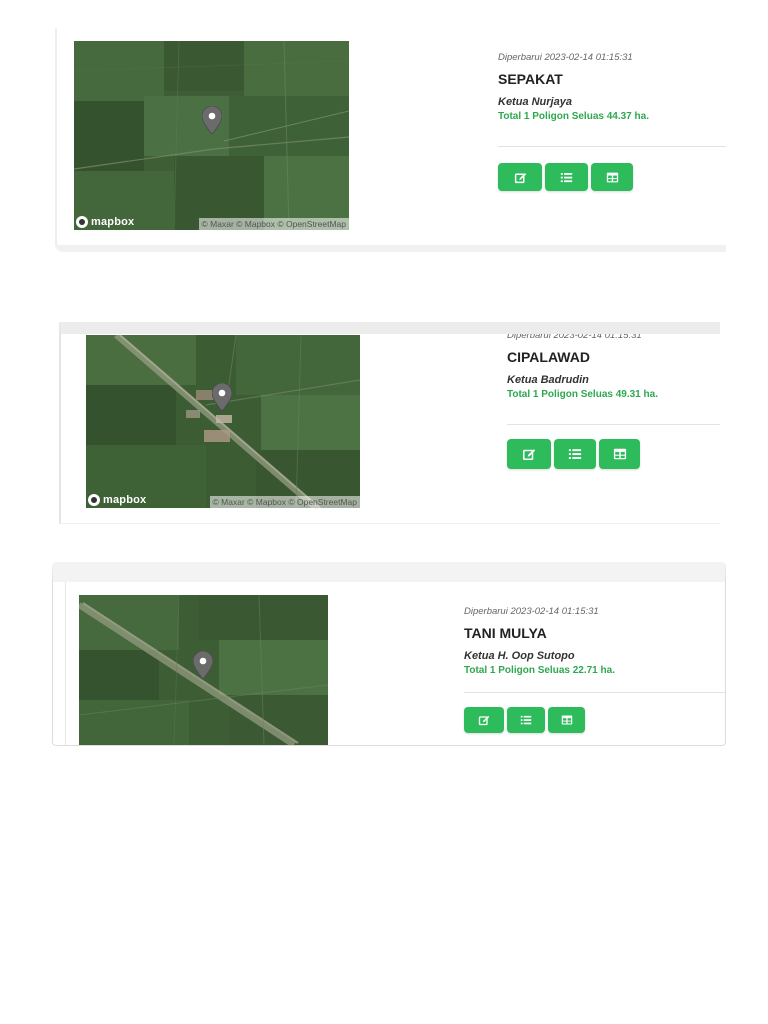  Describe the element at coordinates (65, 663) in the screenshot. I see `card-inner-border` at that location.